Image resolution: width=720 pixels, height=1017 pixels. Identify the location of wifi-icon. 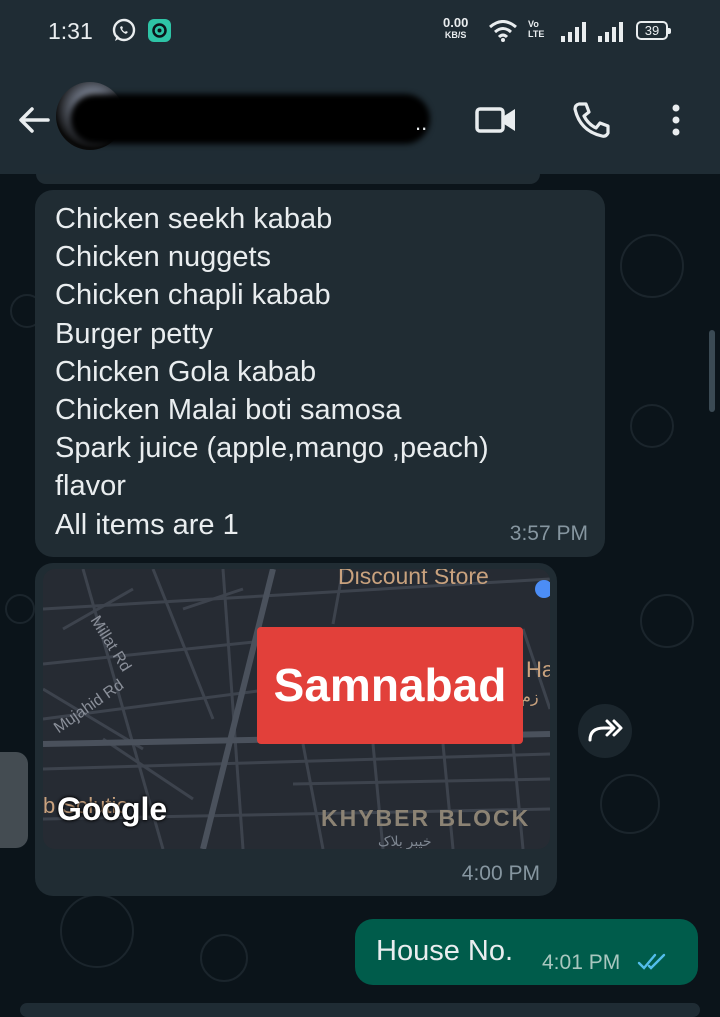
(503, 31).